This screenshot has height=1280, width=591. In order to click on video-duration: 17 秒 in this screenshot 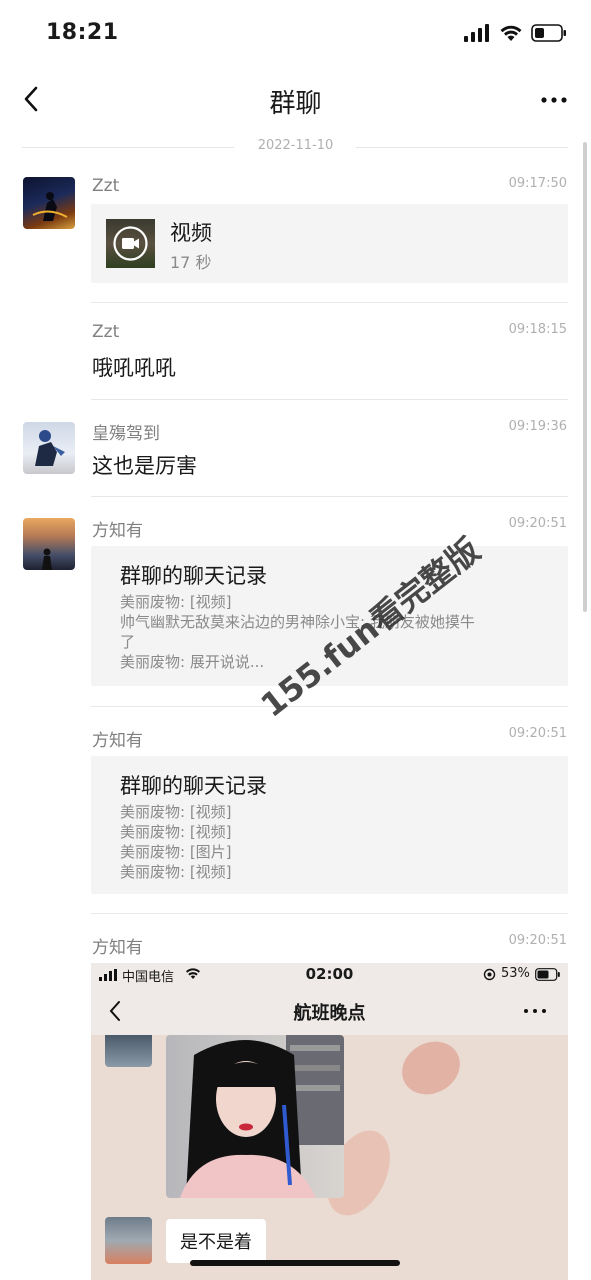, I will do `click(191, 262)`.